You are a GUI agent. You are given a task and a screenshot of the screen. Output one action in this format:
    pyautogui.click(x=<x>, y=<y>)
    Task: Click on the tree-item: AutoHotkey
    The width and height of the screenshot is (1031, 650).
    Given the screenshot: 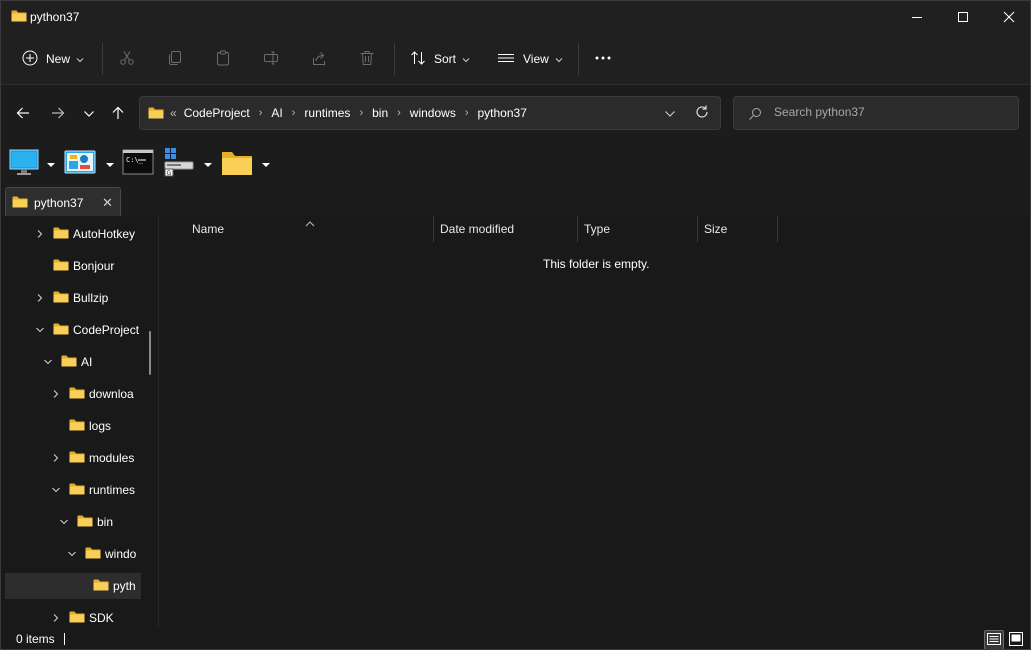 What is the action you would take?
    pyautogui.click(x=73, y=234)
    